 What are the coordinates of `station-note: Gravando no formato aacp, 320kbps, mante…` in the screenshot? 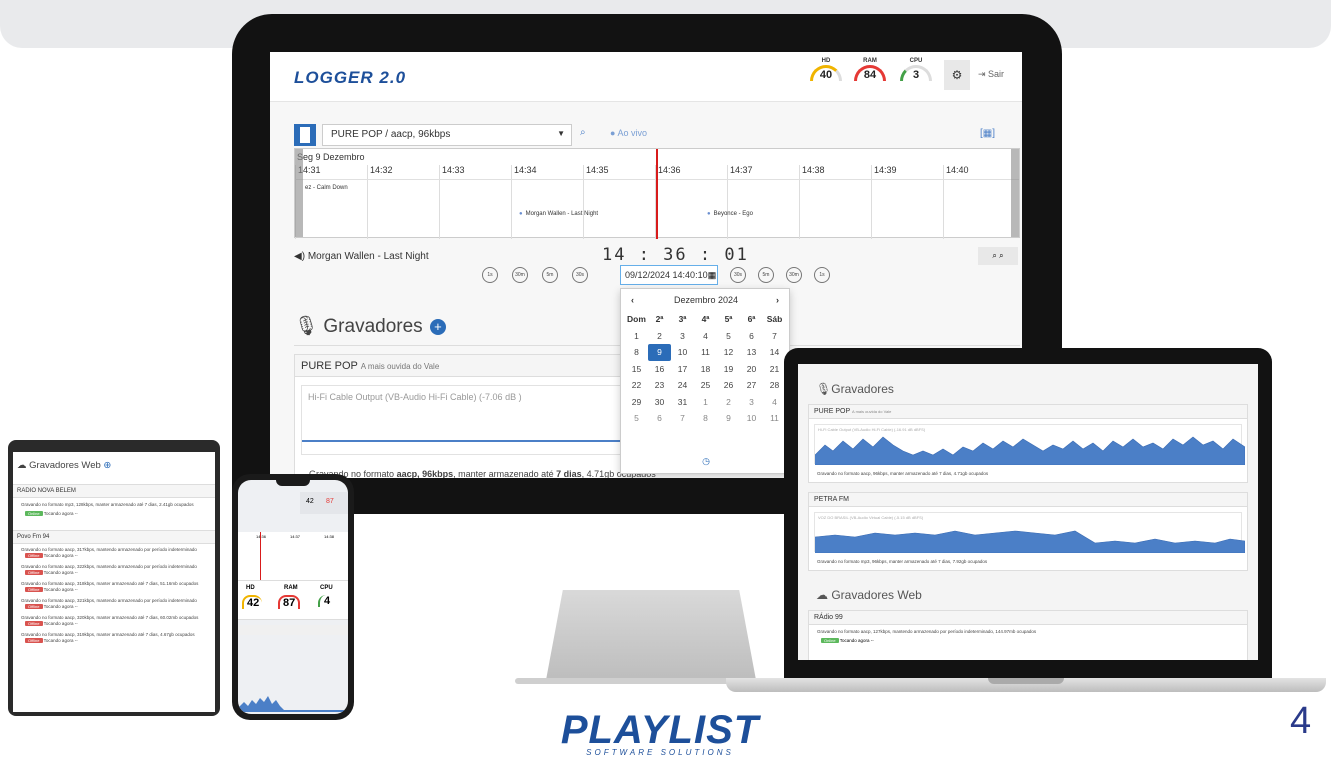 It's located at (110, 617).